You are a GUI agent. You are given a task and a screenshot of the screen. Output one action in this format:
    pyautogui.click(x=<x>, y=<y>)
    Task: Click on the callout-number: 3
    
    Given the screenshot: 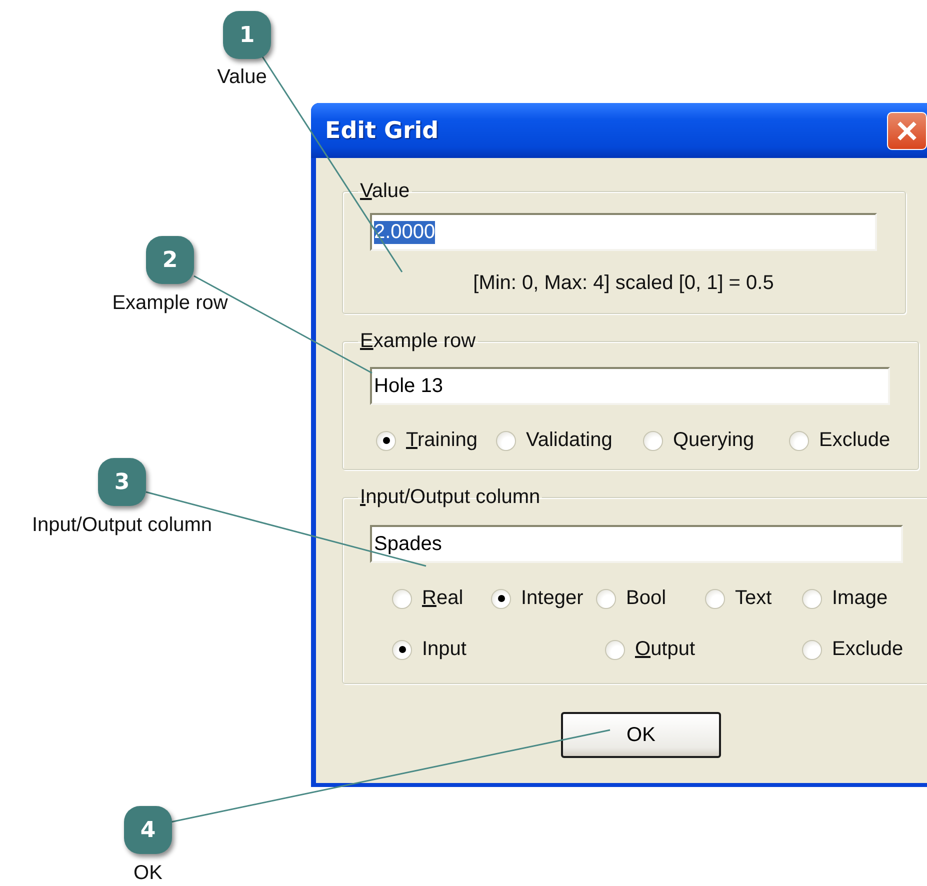 What is the action you would take?
    pyautogui.click(x=122, y=482)
    